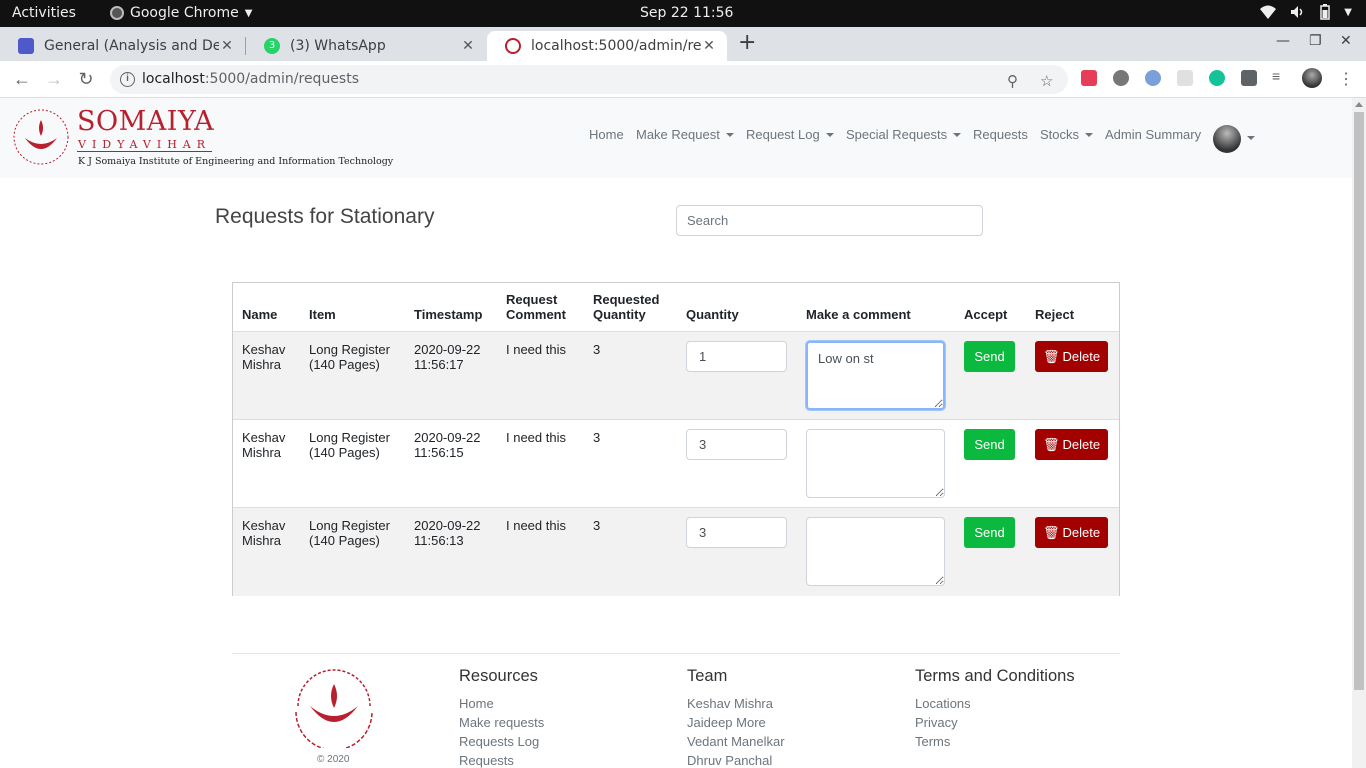 The width and height of the screenshot is (1366, 768). Describe the element at coordinates (184, 13) in the screenshot. I see `app-name: Google Chrome` at that location.